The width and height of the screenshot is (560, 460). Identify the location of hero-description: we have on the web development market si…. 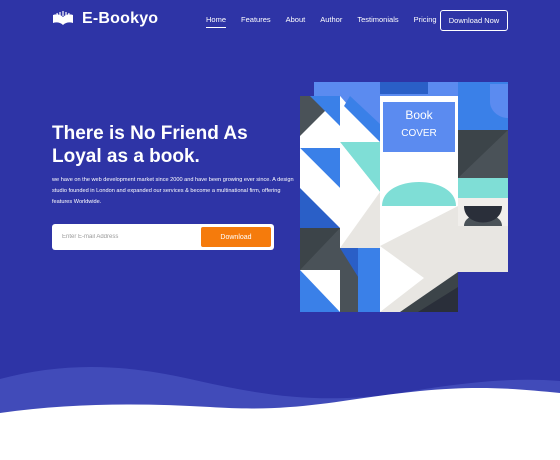
(173, 191).